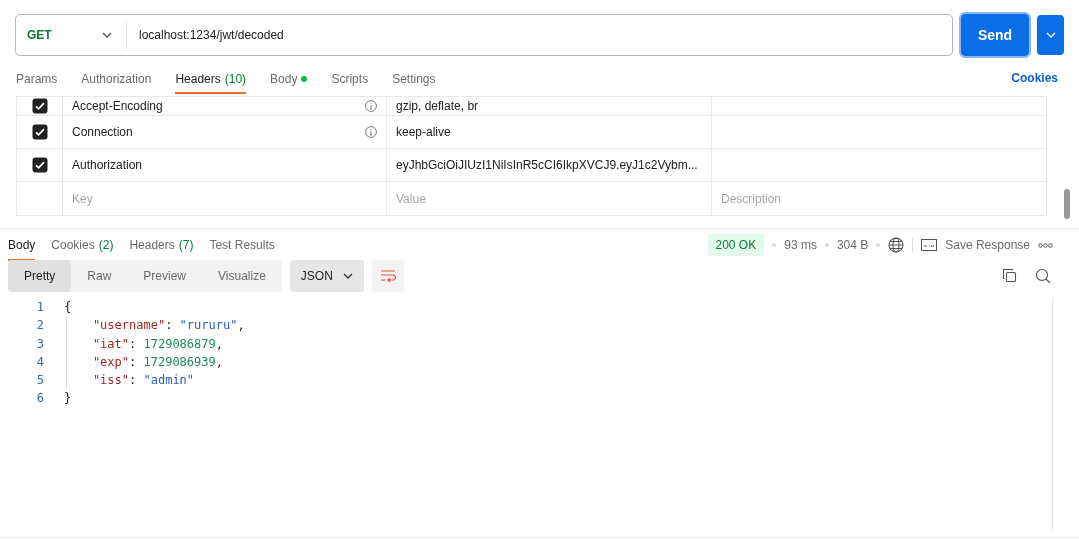 This screenshot has width=1079, height=540. I want to click on scrollbar, so click(1067, 204).